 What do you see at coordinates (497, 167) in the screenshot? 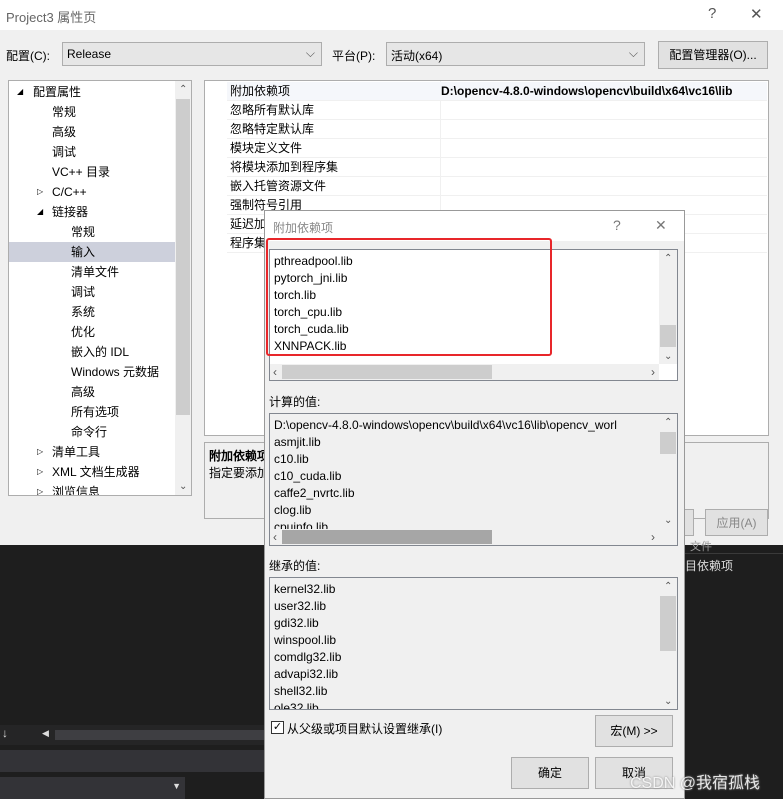
I see `property-row: 将模块添加到程序集` at bounding box center [497, 167].